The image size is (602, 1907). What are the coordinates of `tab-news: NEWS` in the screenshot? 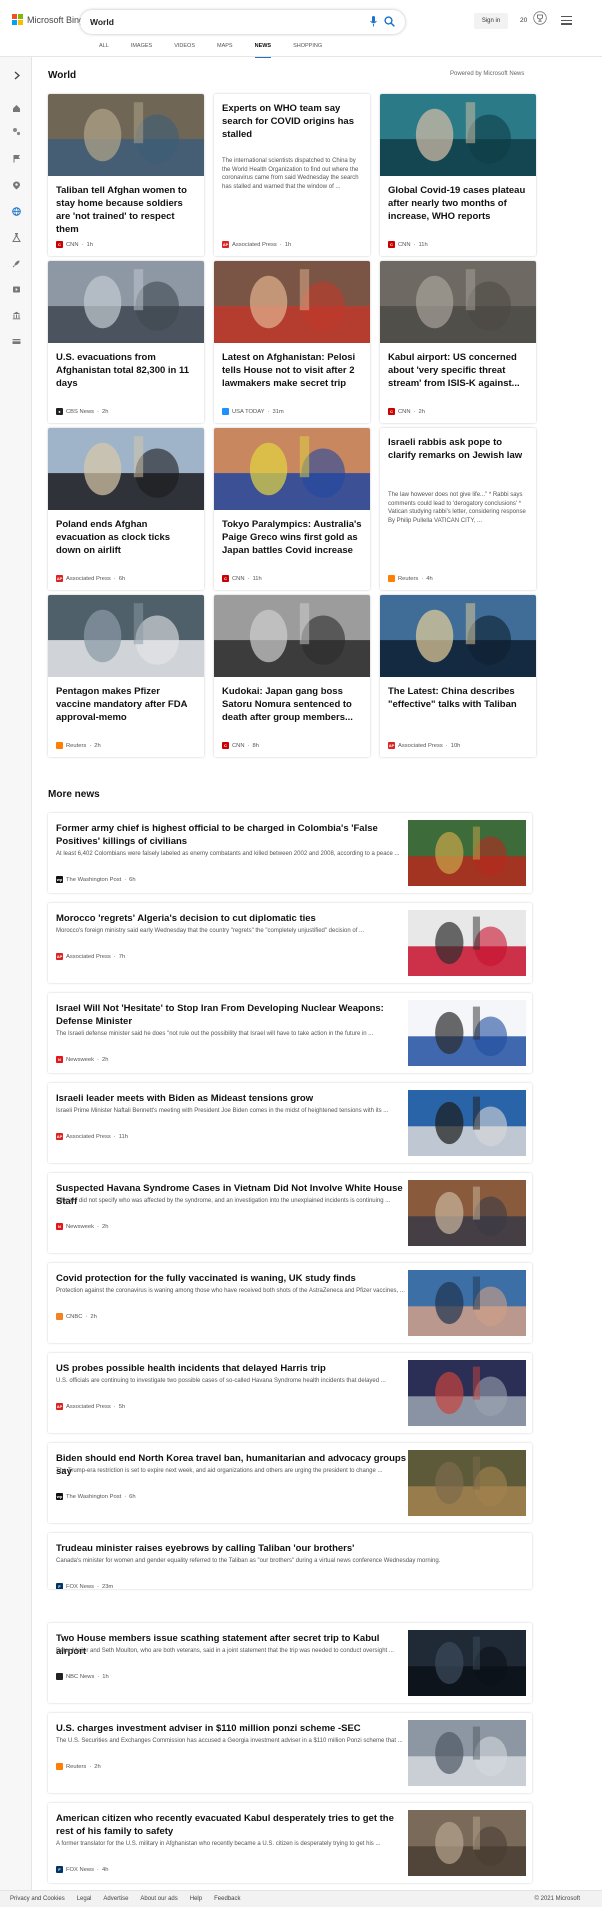 It's located at (263, 49).